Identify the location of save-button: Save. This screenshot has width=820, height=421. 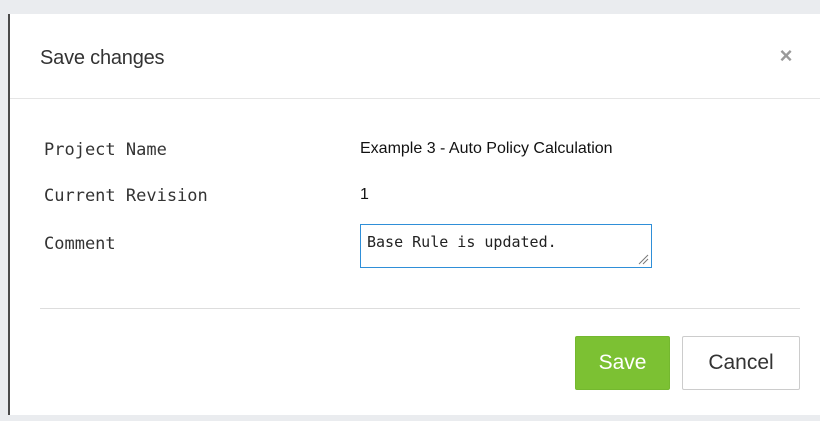
(622, 363).